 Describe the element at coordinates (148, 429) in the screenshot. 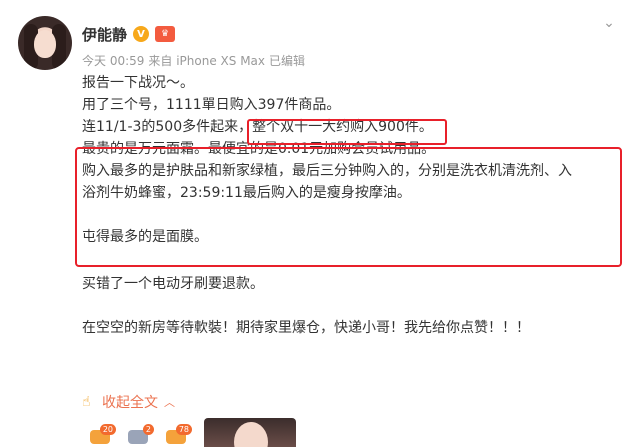

I see `reaction-count: 2` at that location.